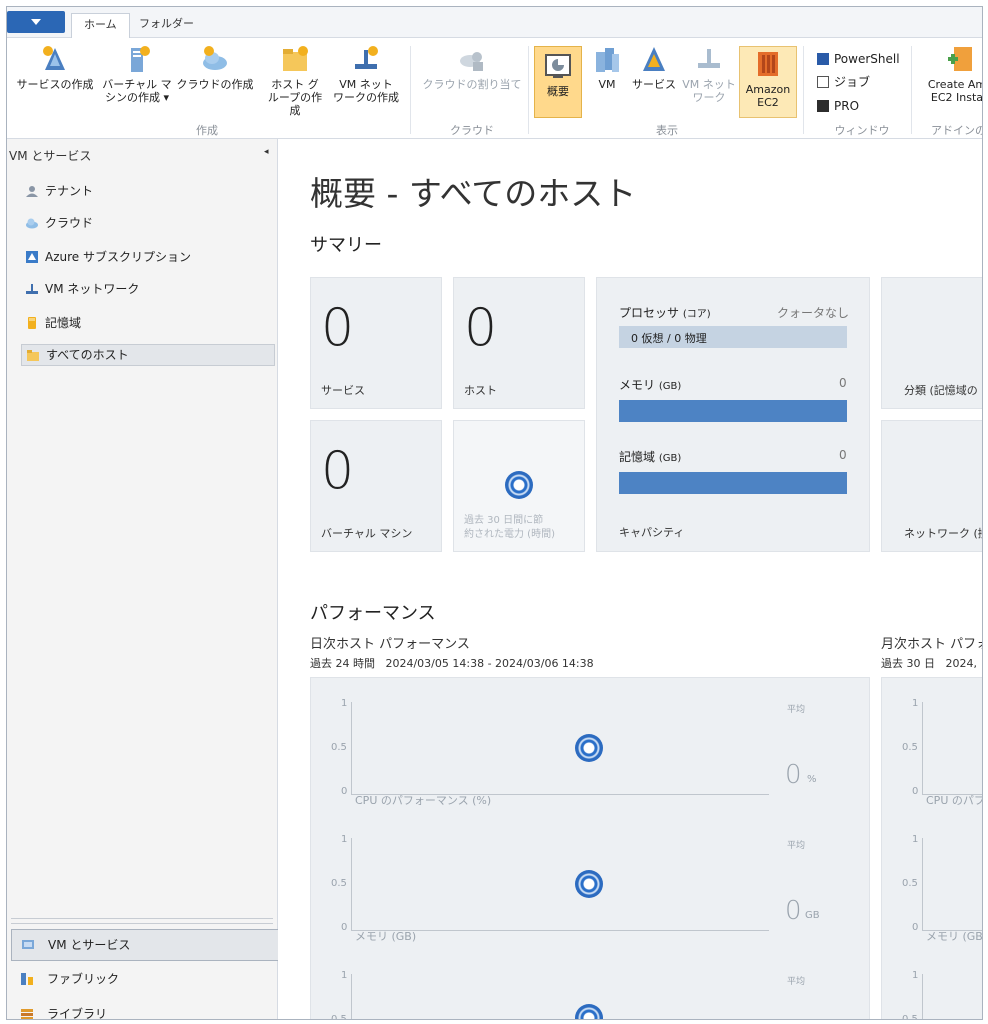 The image size is (988, 1024). What do you see at coordinates (472, 130) in the screenshot?
I see `group-label-cloud: クラウド` at bounding box center [472, 130].